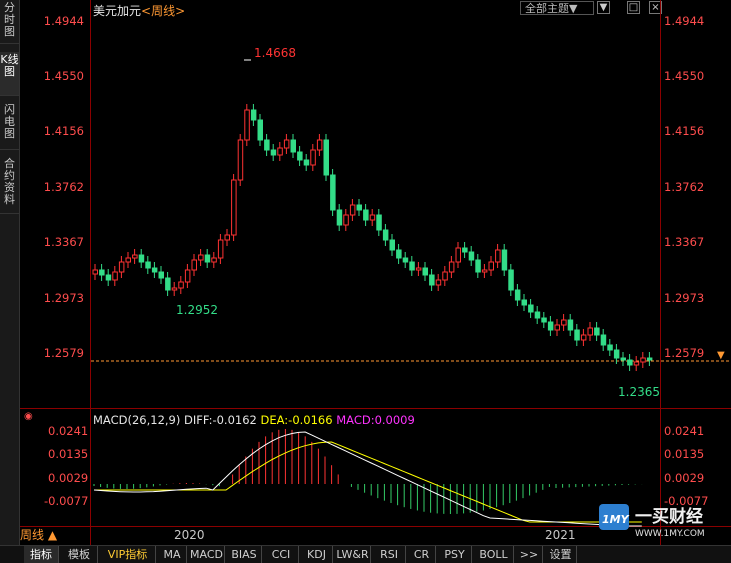  I want to click on dea-line, so click(368, 482).